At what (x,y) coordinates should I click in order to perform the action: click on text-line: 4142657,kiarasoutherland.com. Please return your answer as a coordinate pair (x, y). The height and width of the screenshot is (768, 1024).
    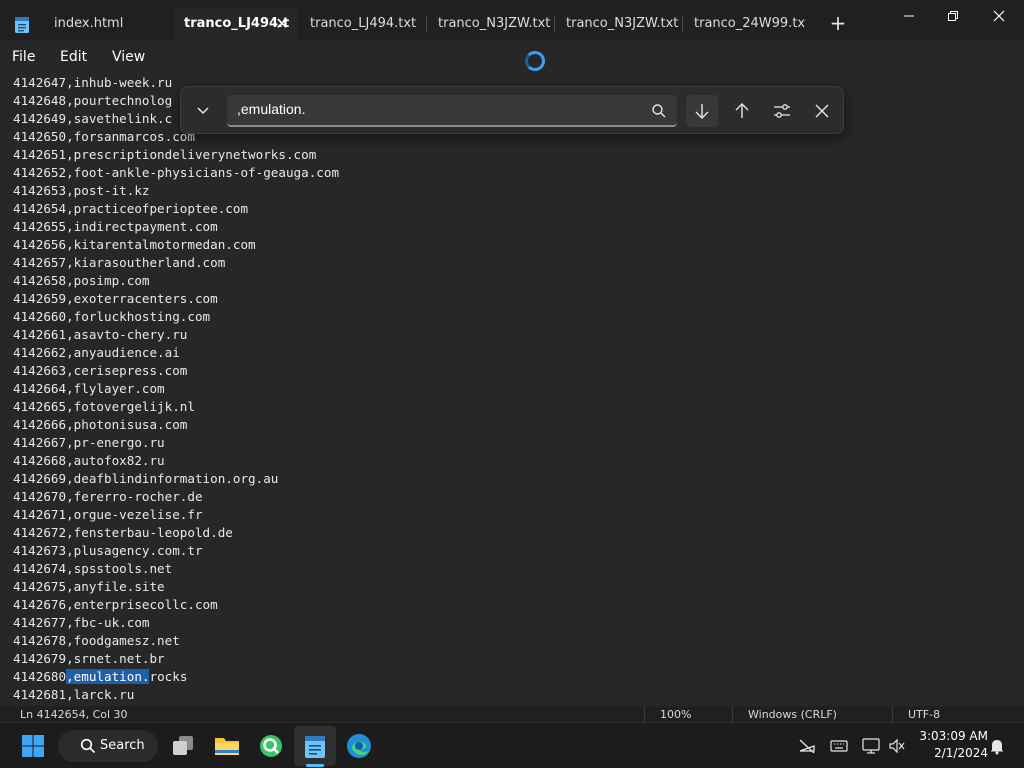
    Looking at the image, I should click on (176, 263).